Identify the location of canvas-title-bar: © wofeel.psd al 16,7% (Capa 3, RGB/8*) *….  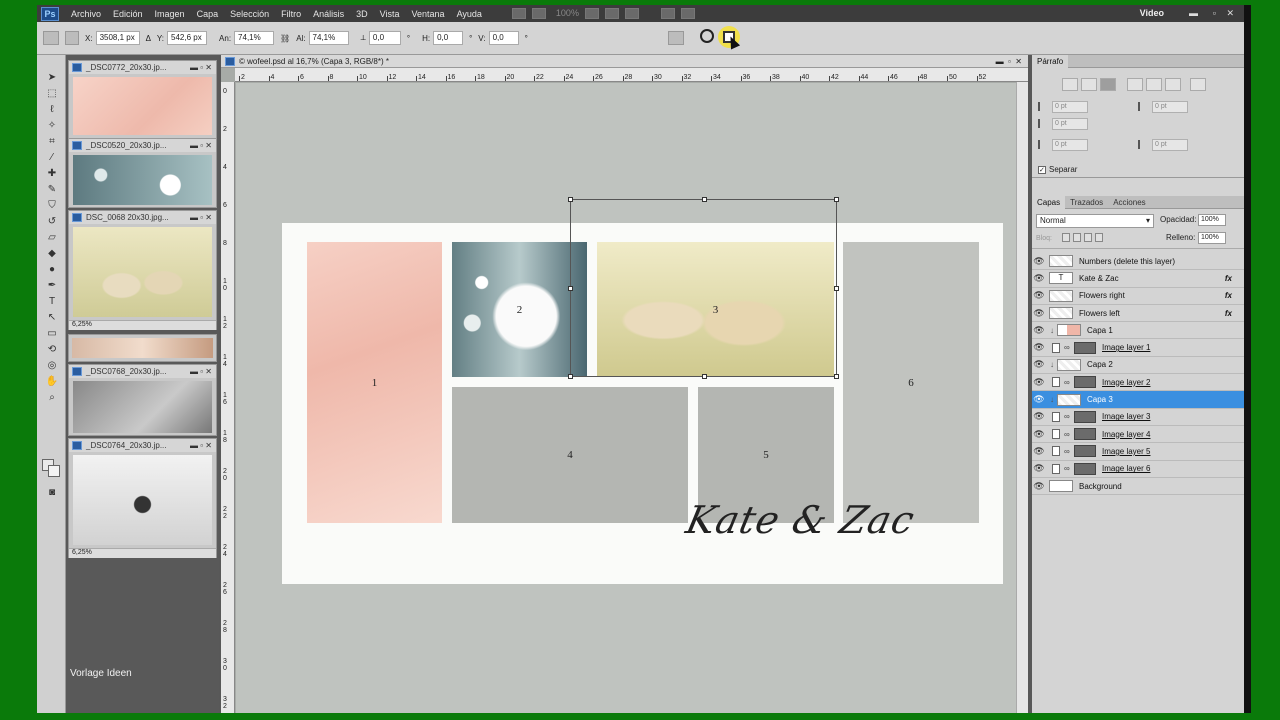
(624, 61).